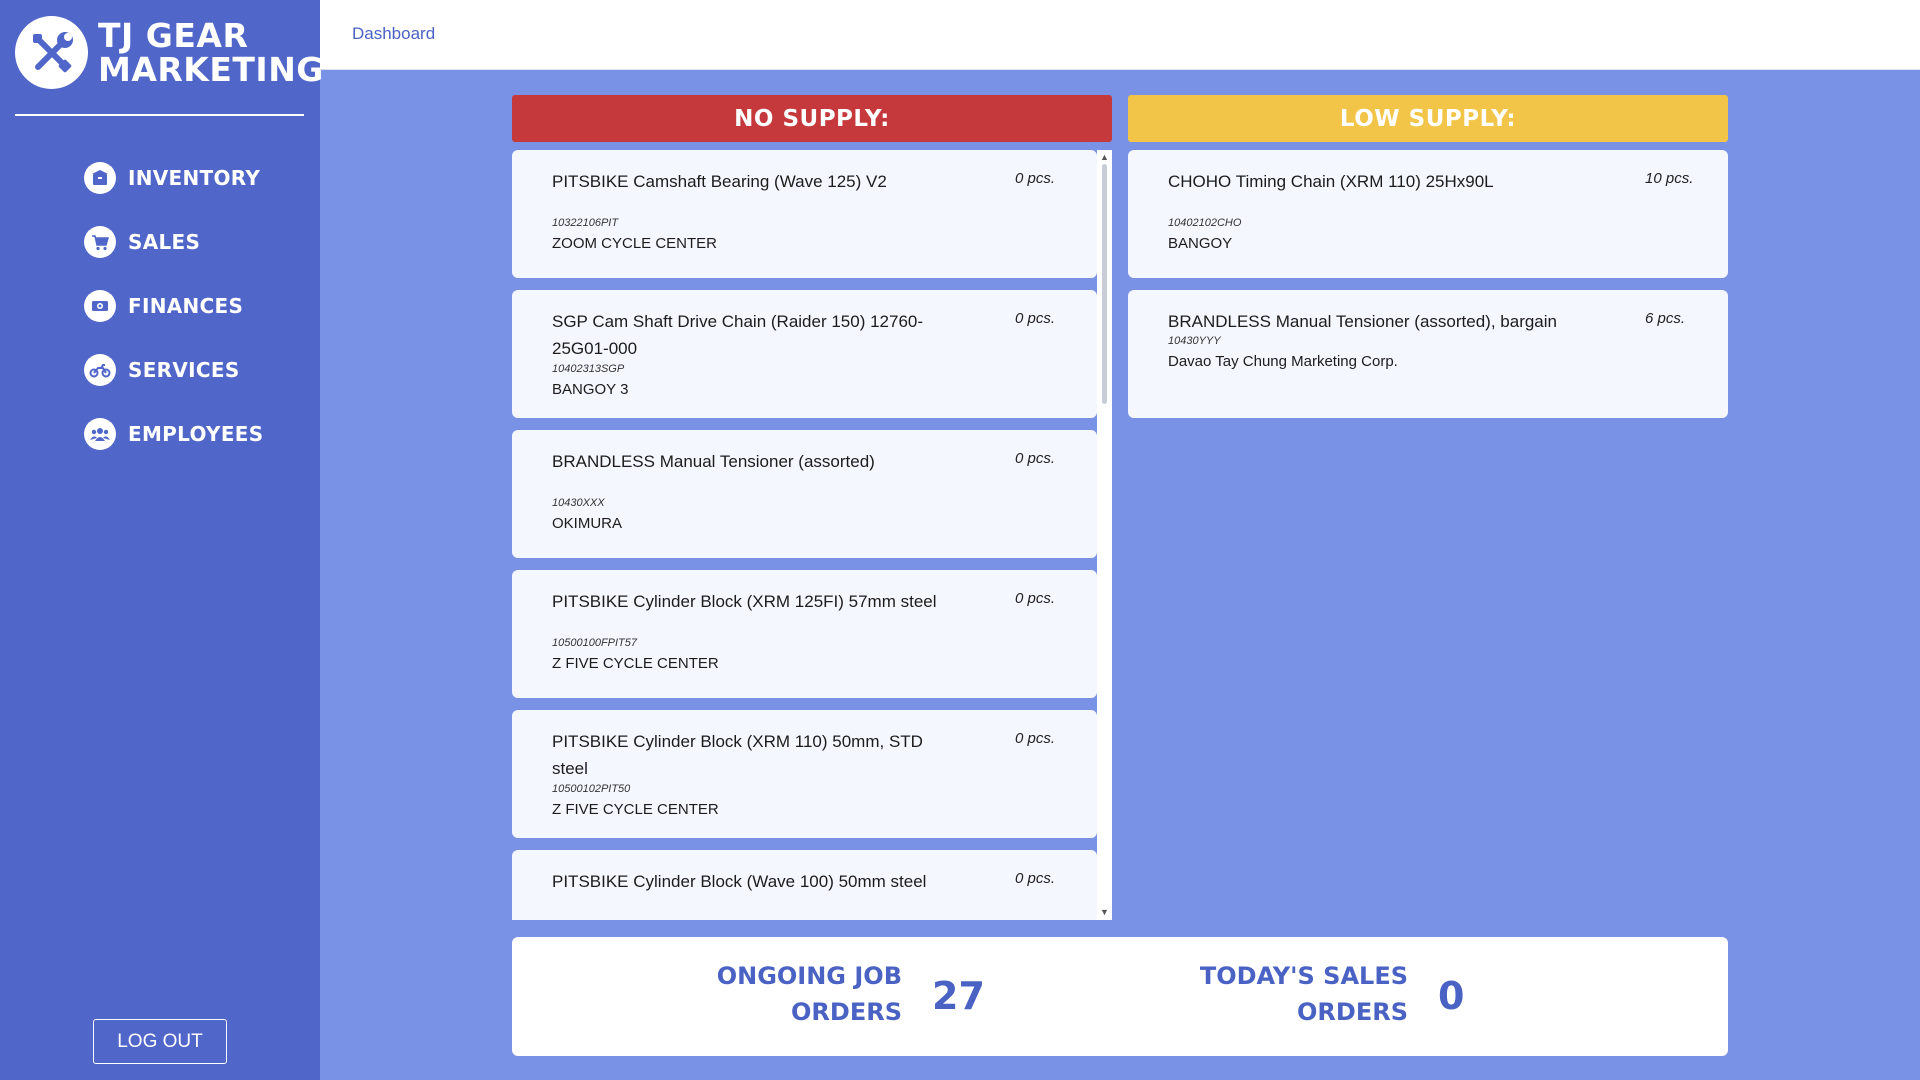 This screenshot has width=1920, height=1080. What do you see at coordinates (100, 242) in the screenshot?
I see `cart-icon` at bounding box center [100, 242].